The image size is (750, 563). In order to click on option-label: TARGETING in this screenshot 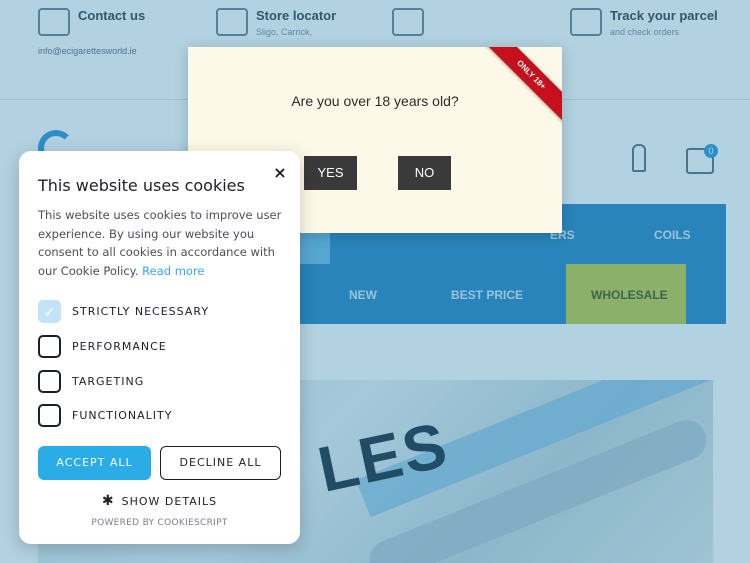, I will do `click(108, 381)`.